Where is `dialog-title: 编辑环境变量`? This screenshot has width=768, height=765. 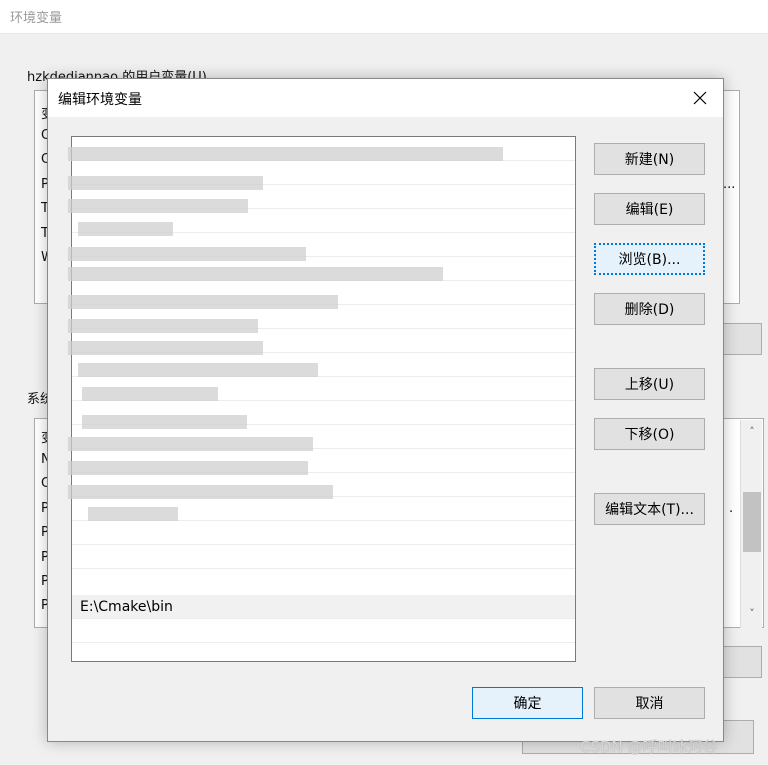
dialog-title: 编辑环境变量 is located at coordinates (100, 100).